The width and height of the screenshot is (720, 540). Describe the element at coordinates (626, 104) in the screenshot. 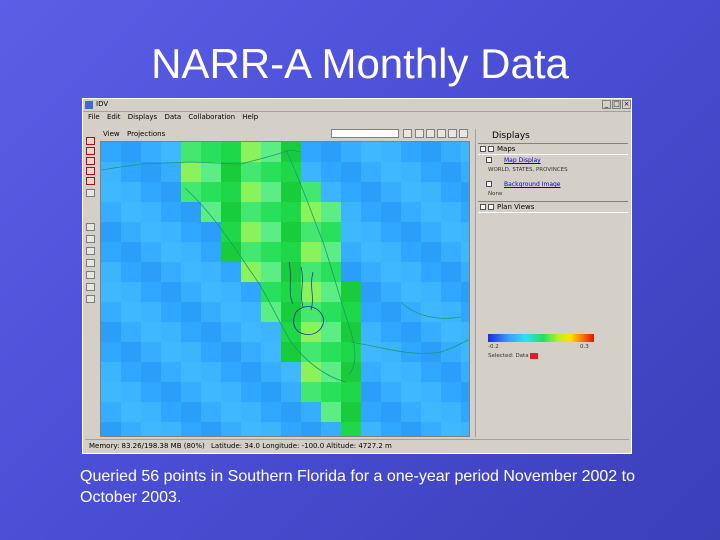

I see `close-button: ×` at that location.